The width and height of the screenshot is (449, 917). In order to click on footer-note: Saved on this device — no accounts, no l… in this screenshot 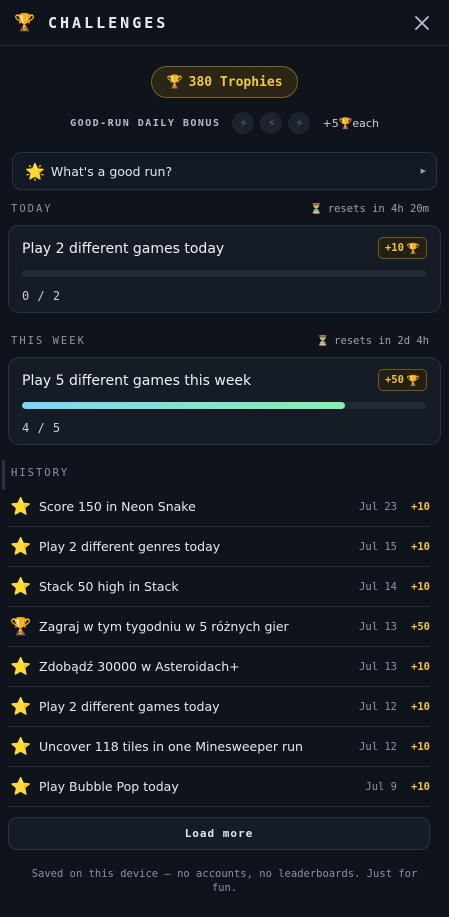, I will do `click(224, 881)`.